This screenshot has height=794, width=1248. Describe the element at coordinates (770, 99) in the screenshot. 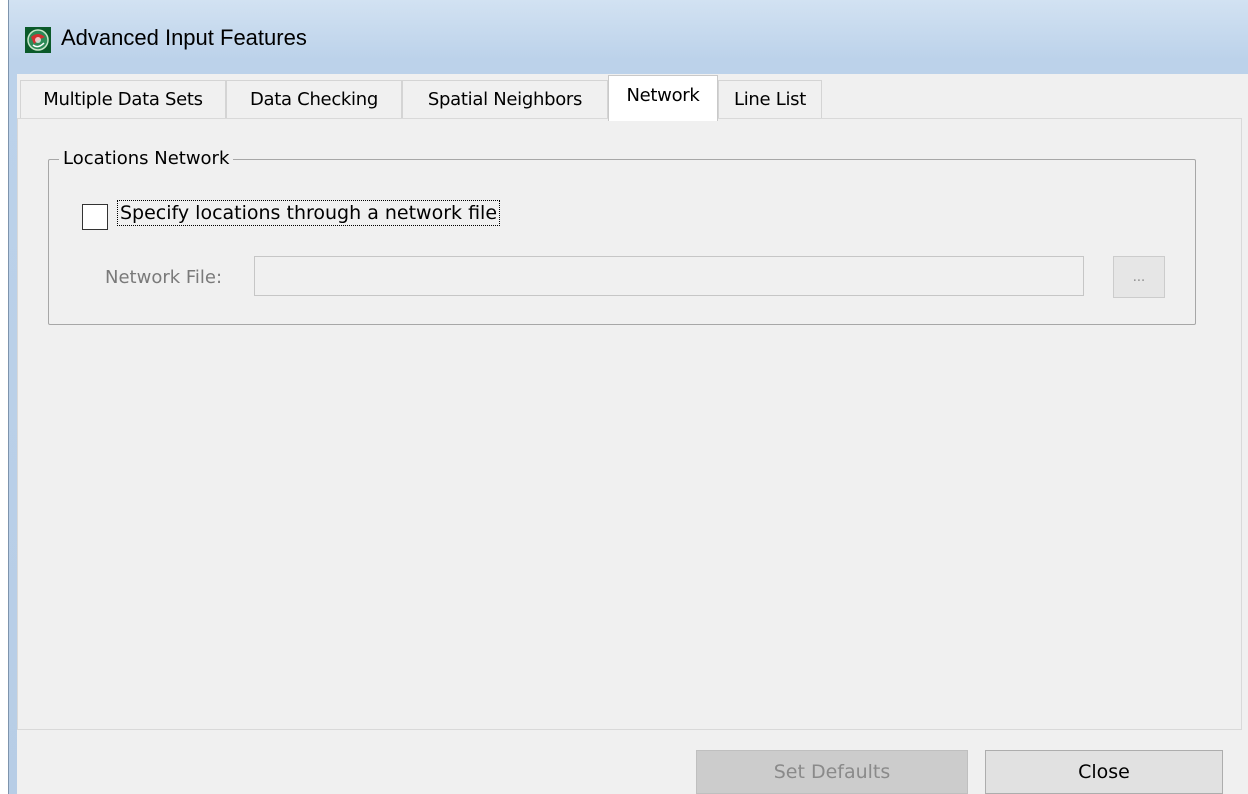

I see `tab-line-list: Line List` at that location.